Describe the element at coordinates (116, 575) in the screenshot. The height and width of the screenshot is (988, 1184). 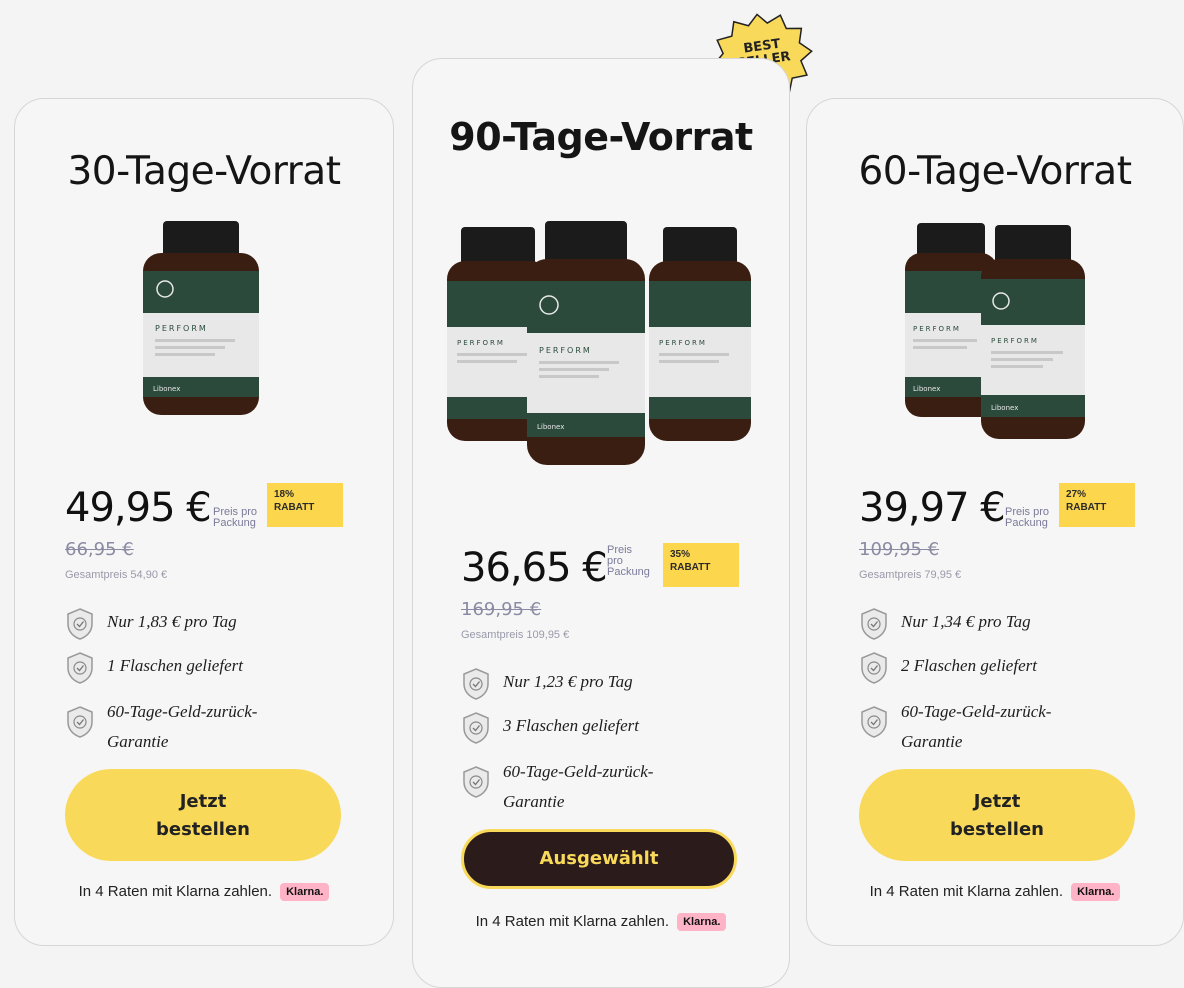
I see `total-price: Gesamtpreis 54,90 €` at that location.